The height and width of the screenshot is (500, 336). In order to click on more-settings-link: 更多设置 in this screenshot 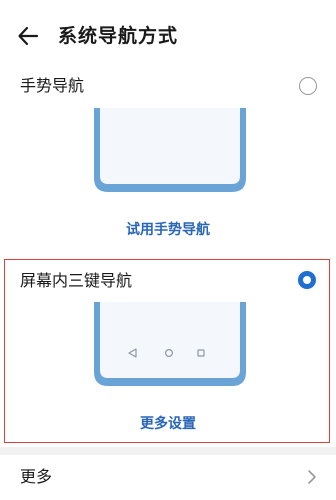, I will do `click(168, 424)`.